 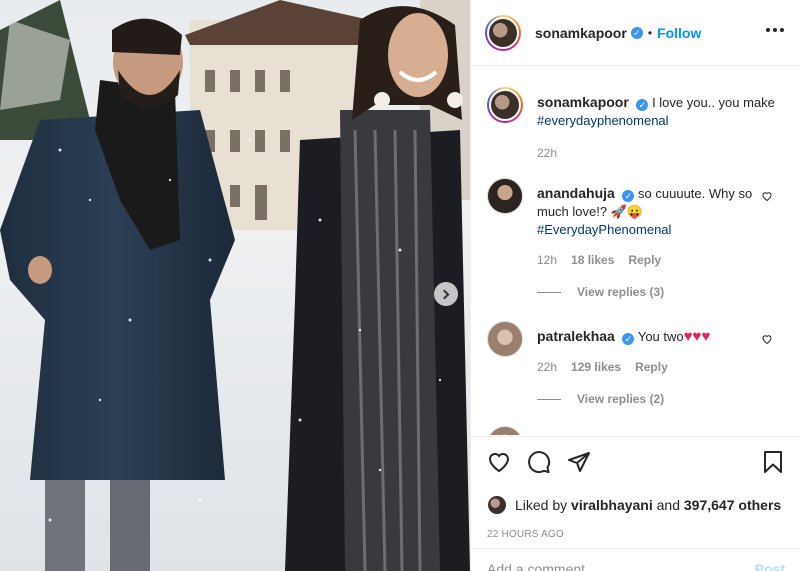 I want to click on view-replies-button: View replies (2), so click(x=668, y=399).